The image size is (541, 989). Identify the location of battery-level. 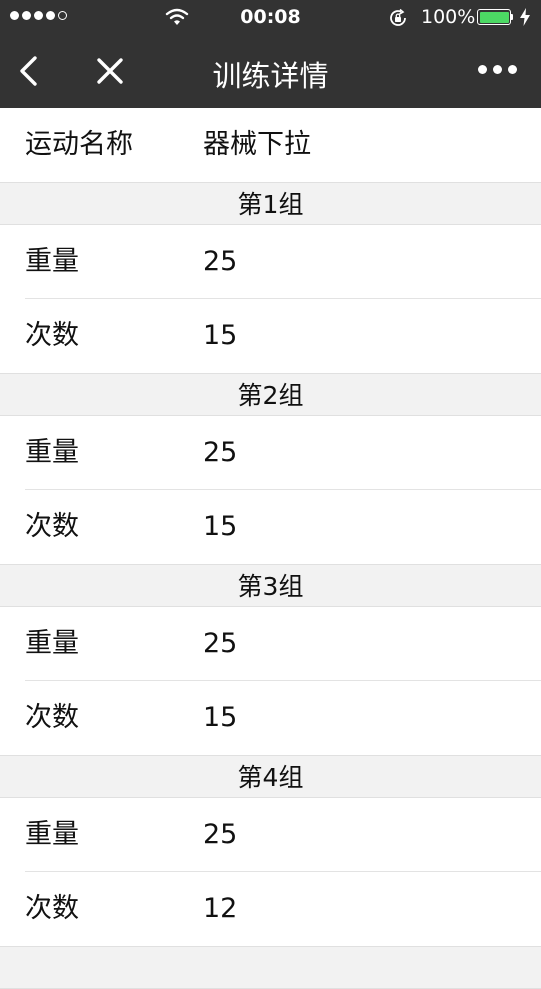
(494, 17).